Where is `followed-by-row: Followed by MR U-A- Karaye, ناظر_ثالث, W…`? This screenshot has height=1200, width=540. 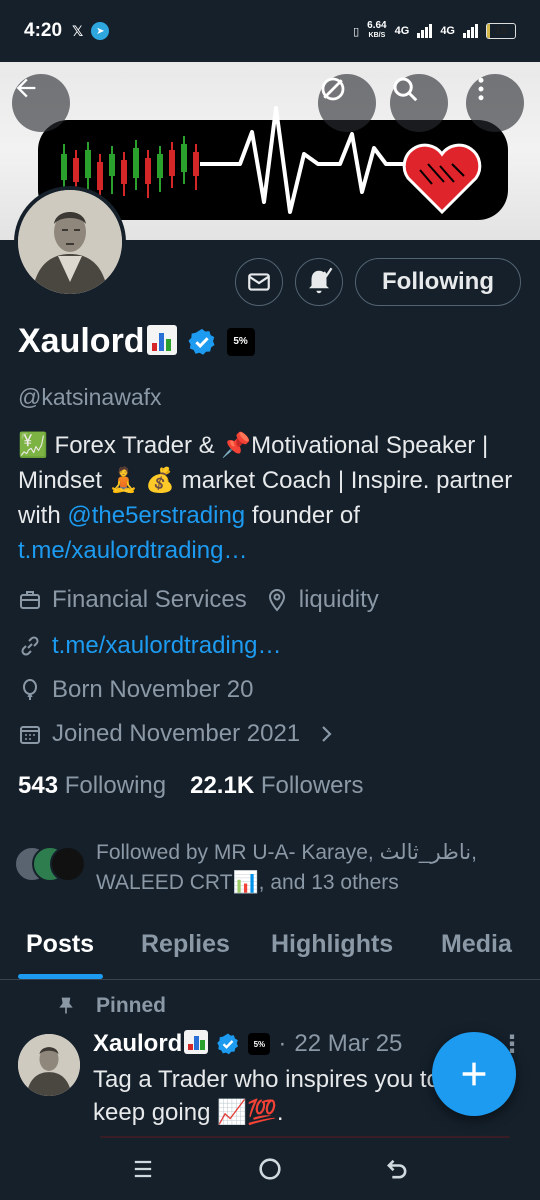 followed-by-row: Followed by MR U-A- Karaye, ناظر_ثالث, W… is located at coordinates (270, 868).